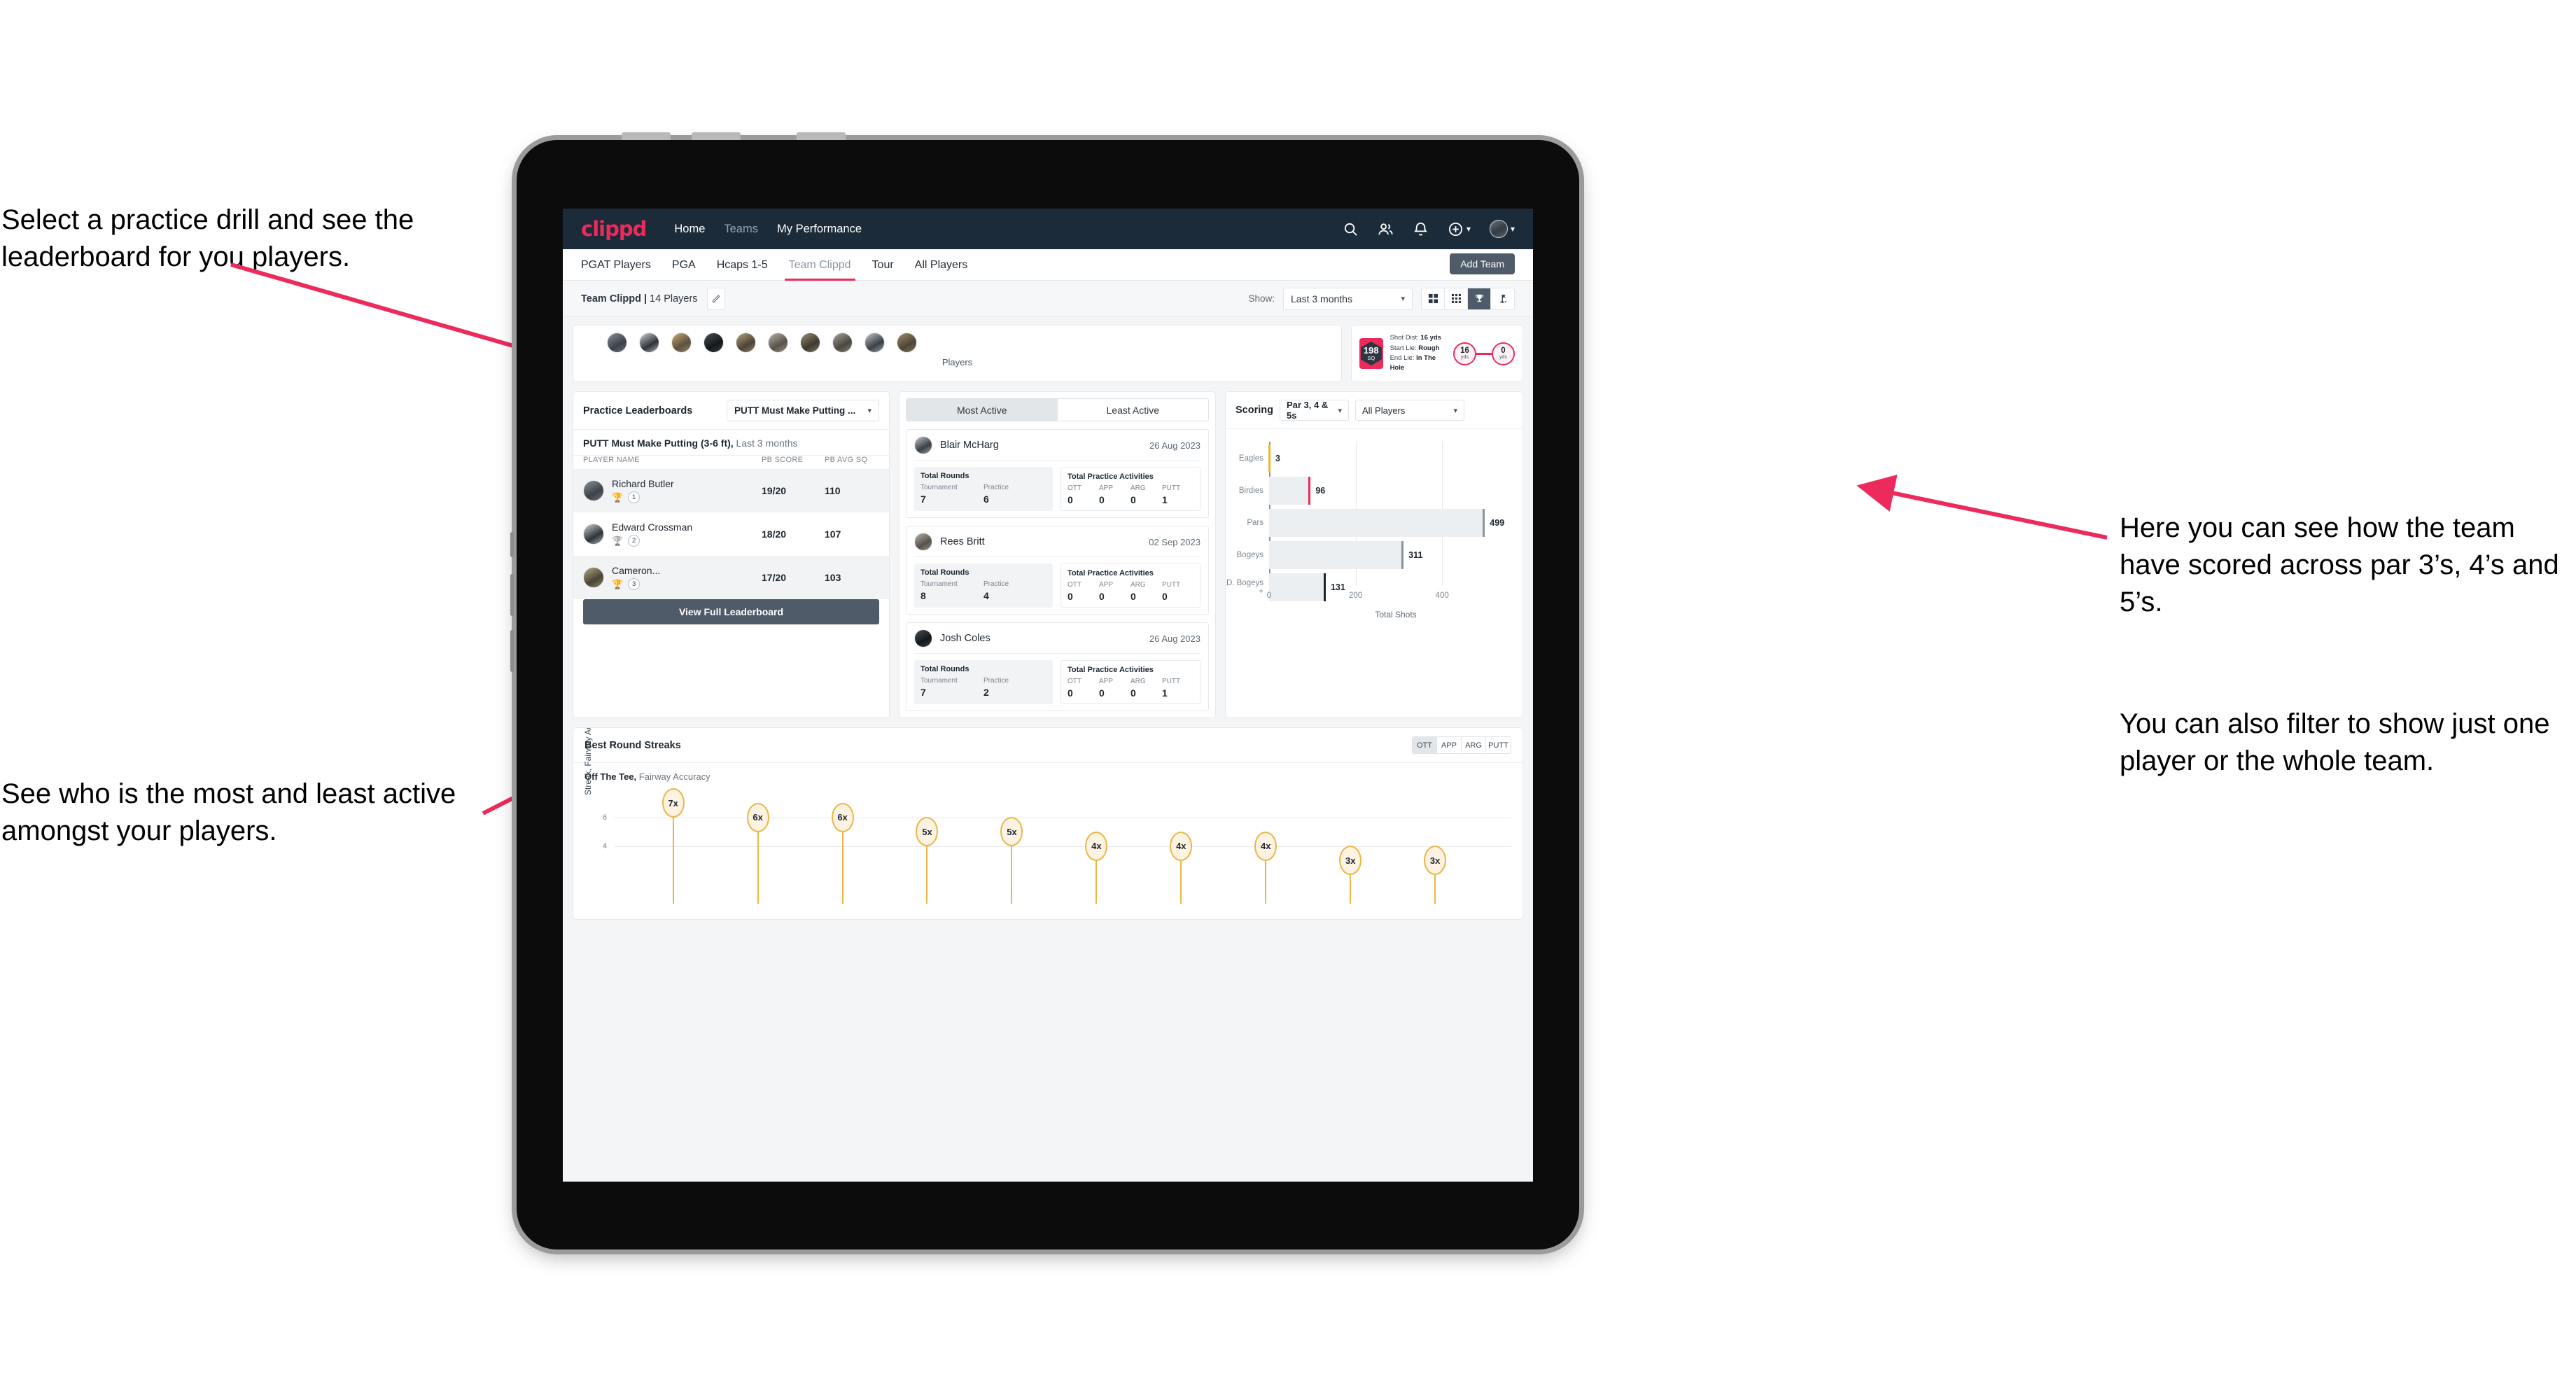 Image resolution: width=2576 pixels, height=1386 pixels. What do you see at coordinates (741, 229) in the screenshot?
I see `nav-link-teams: Teams` at bounding box center [741, 229].